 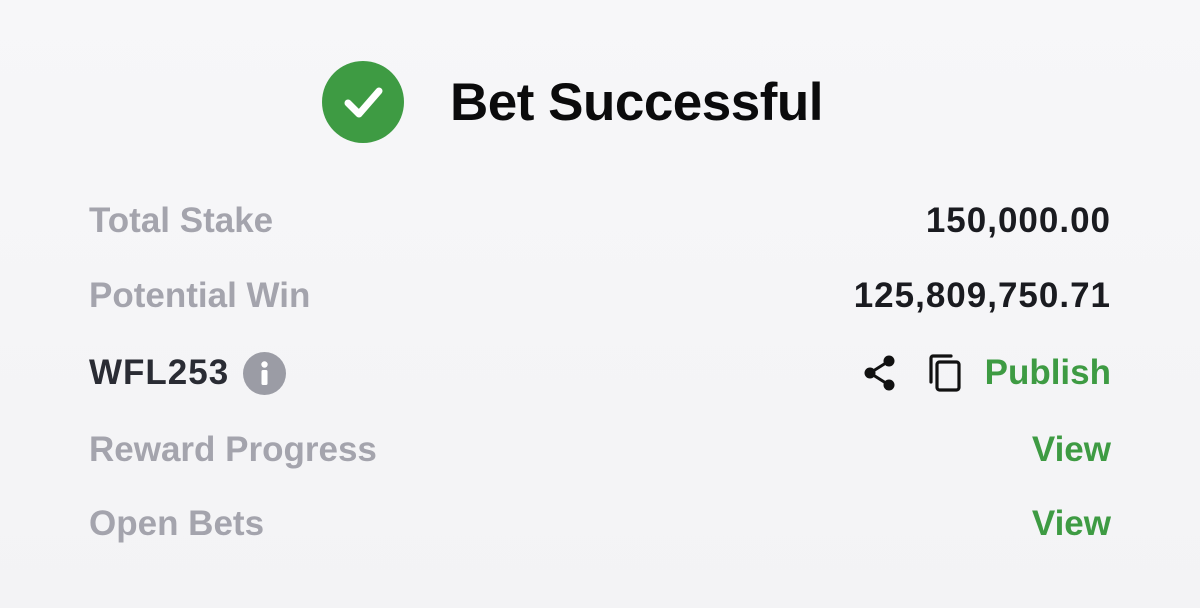 What do you see at coordinates (1048, 373) in the screenshot?
I see `publish-button: Publish` at bounding box center [1048, 373].